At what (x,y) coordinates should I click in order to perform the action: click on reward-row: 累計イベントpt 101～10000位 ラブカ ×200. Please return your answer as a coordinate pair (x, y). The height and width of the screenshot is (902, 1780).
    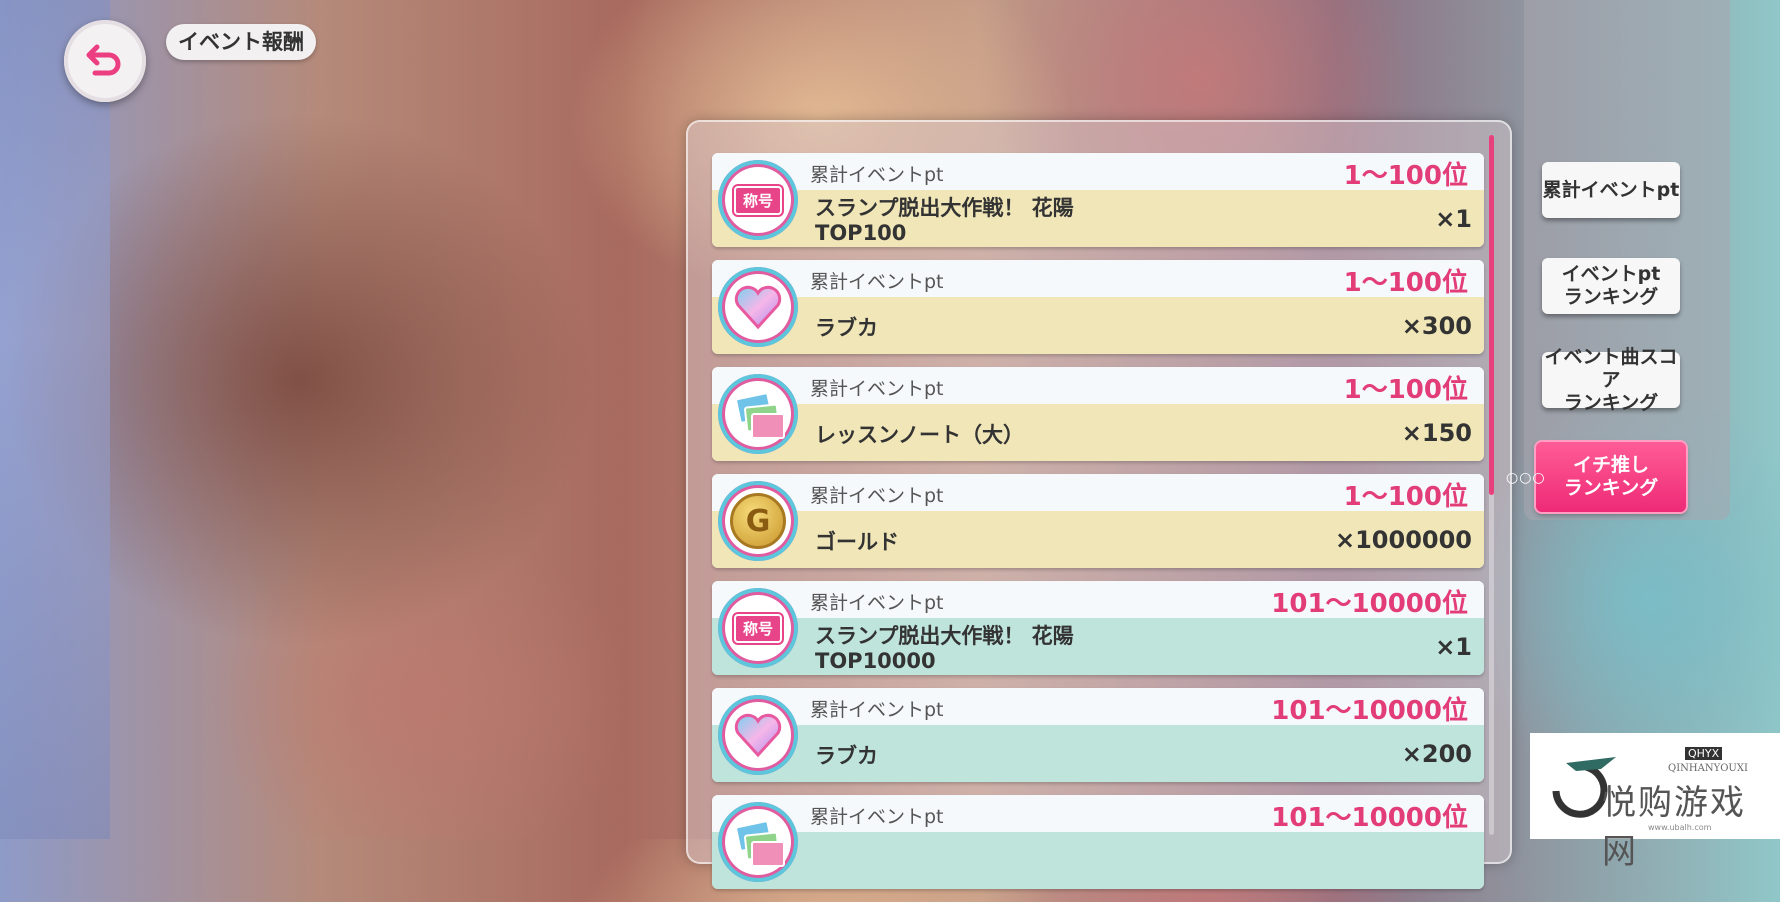
    Looking at the image, I should click on (1098, 735).